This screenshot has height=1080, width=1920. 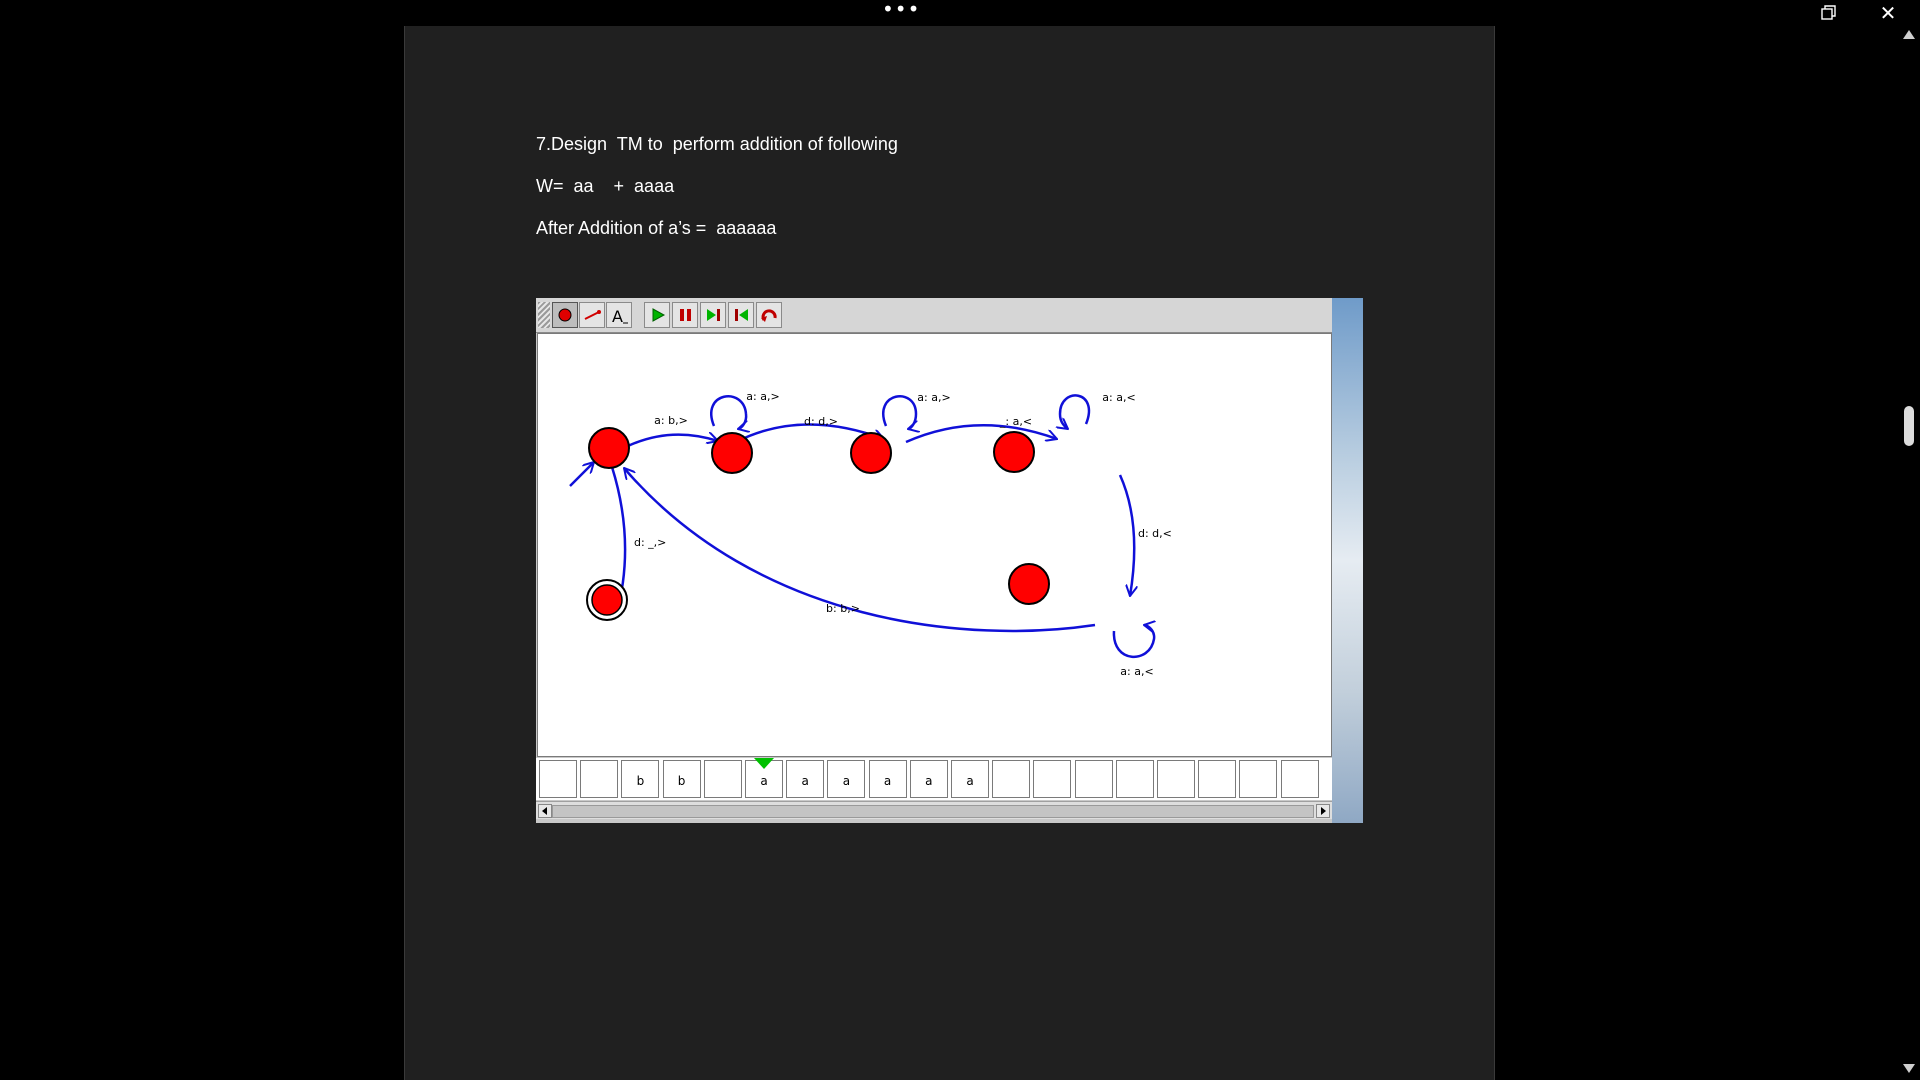 What do you see at coordinates (581, 474) in the screenshot?
I see `start-arrow` at bounding box center [581, 474].